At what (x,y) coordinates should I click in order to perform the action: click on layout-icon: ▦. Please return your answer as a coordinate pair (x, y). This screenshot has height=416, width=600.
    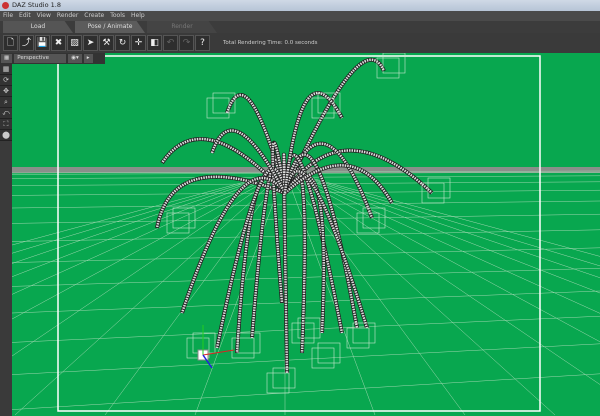
    Looking at the image, I should click on (6, 69).